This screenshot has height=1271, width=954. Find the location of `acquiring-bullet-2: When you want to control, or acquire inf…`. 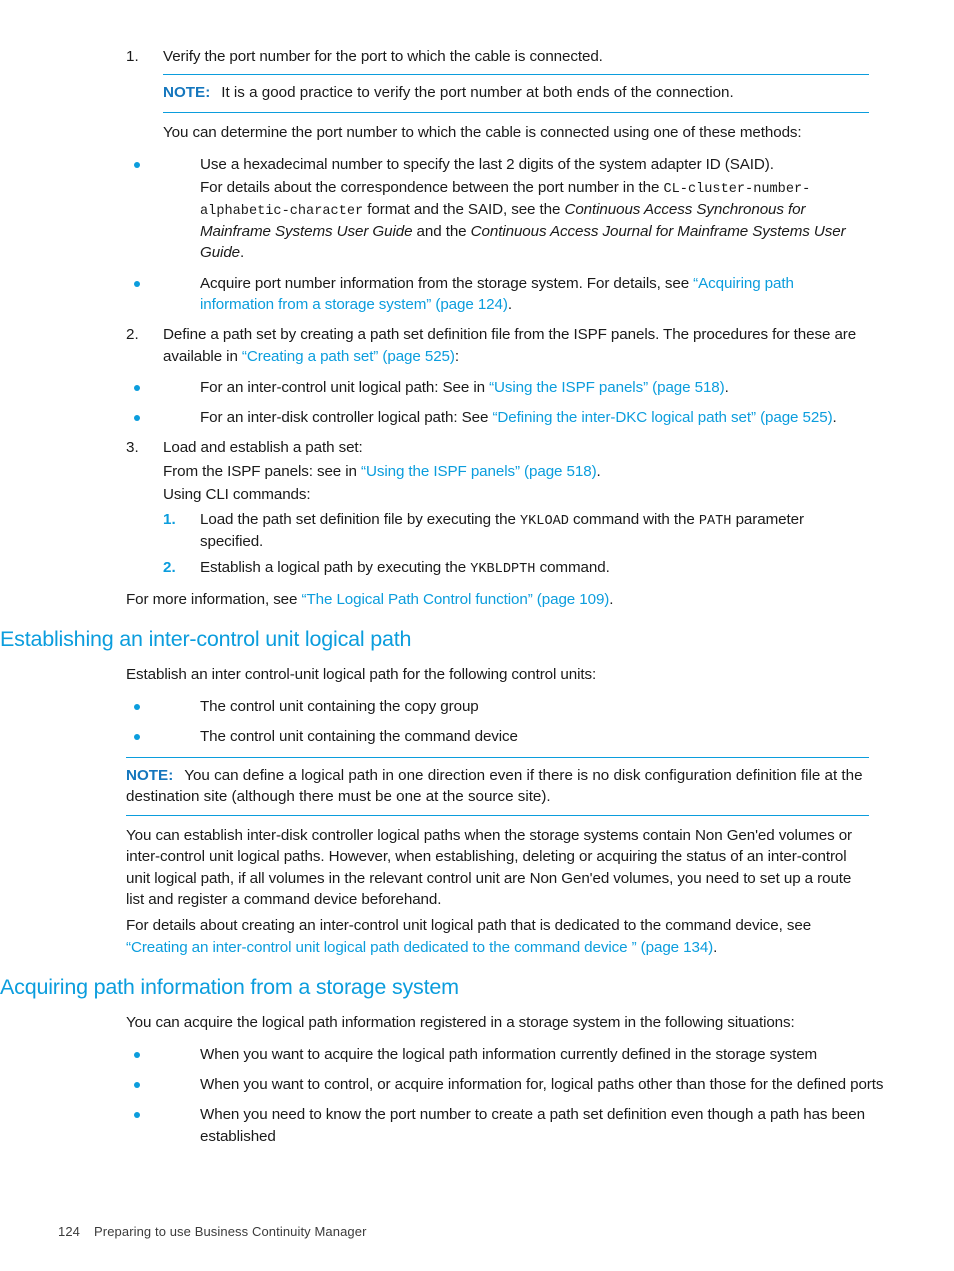

acquiring-bullet-2: When you want to control, or acquire inf… is located at coordinates (542, 1085).